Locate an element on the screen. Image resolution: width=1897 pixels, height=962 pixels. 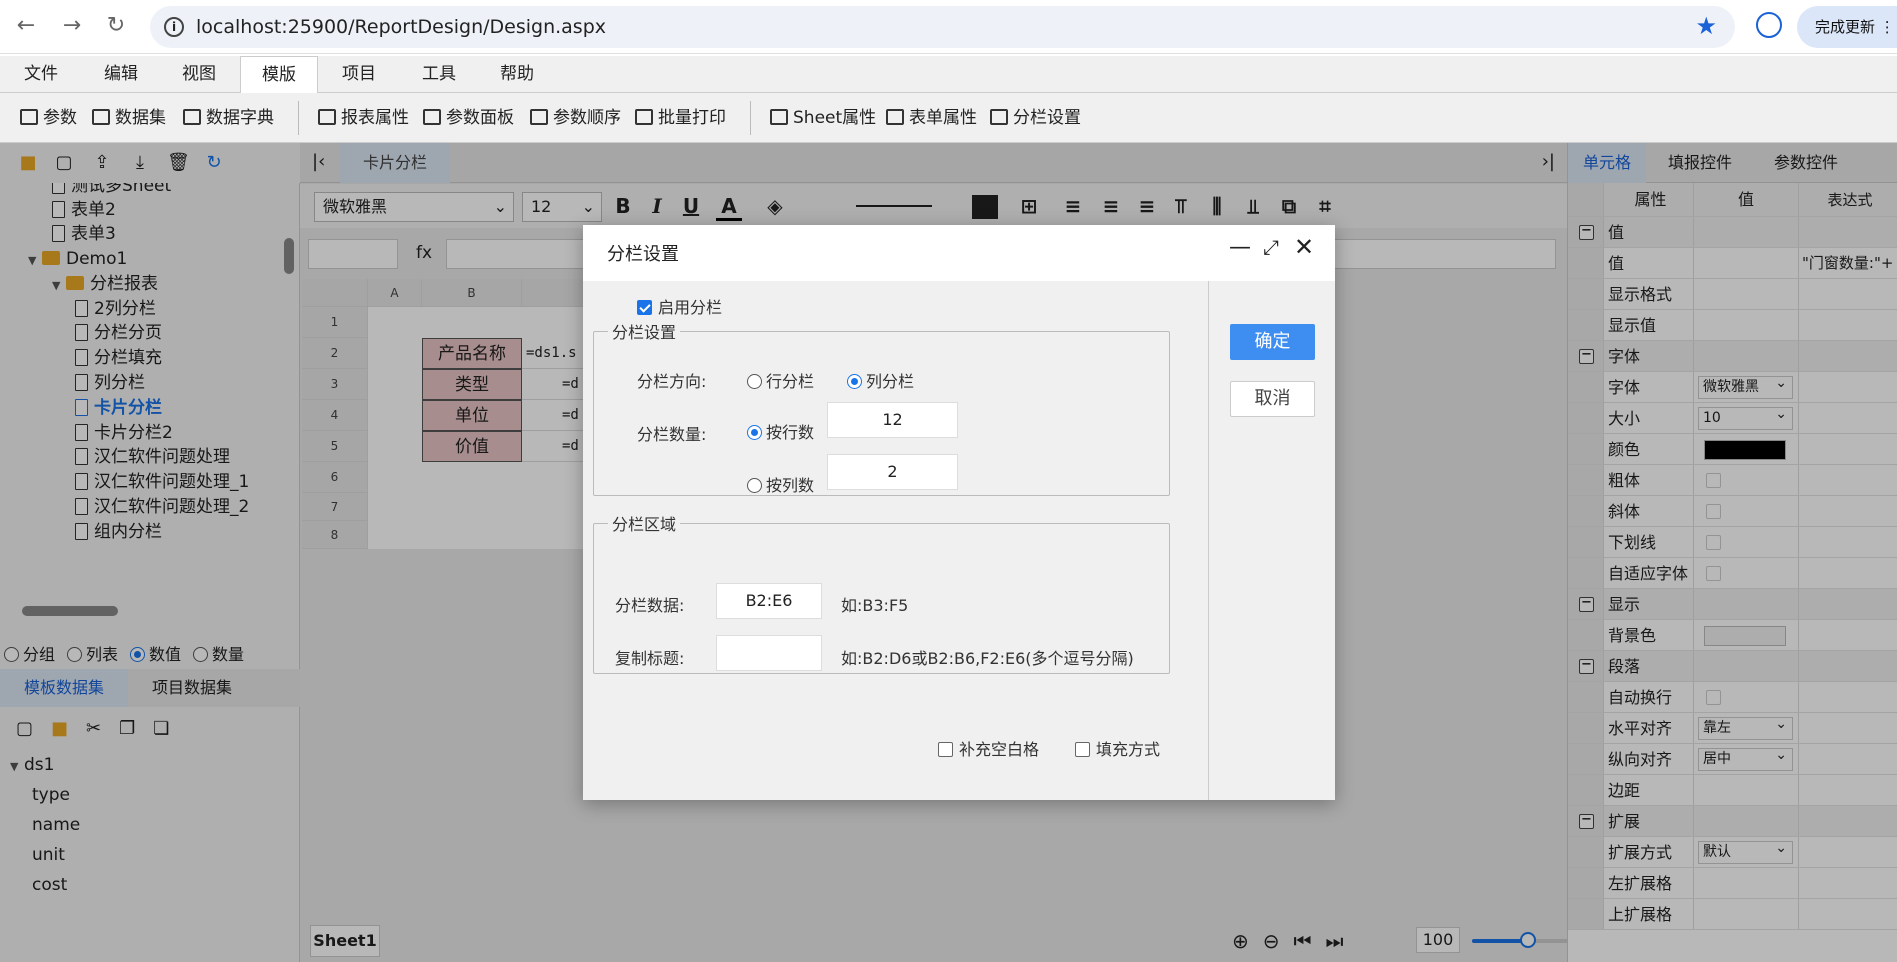
minimize-icon: — is located at coordinates (1240, 247).